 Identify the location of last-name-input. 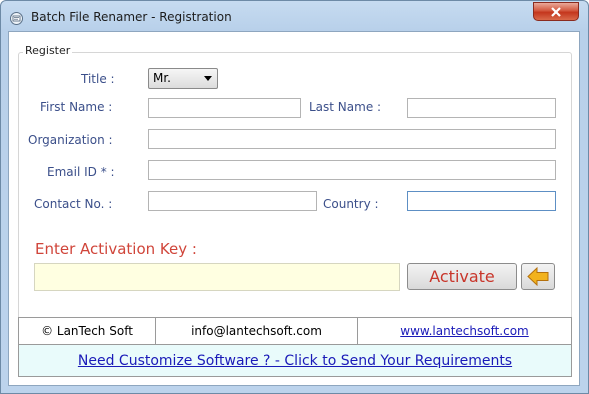
(481, 108).